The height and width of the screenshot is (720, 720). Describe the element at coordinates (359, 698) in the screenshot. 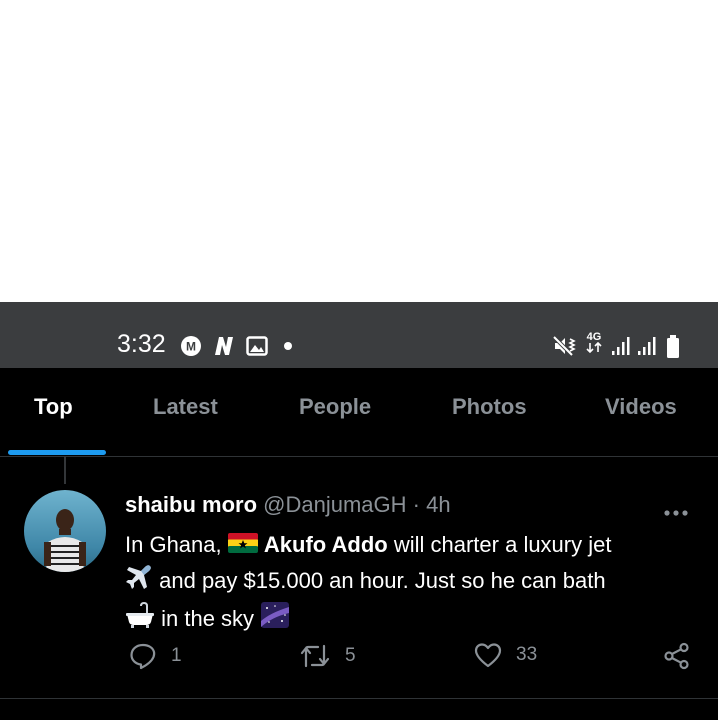

I see `tweet-divider` at that location.